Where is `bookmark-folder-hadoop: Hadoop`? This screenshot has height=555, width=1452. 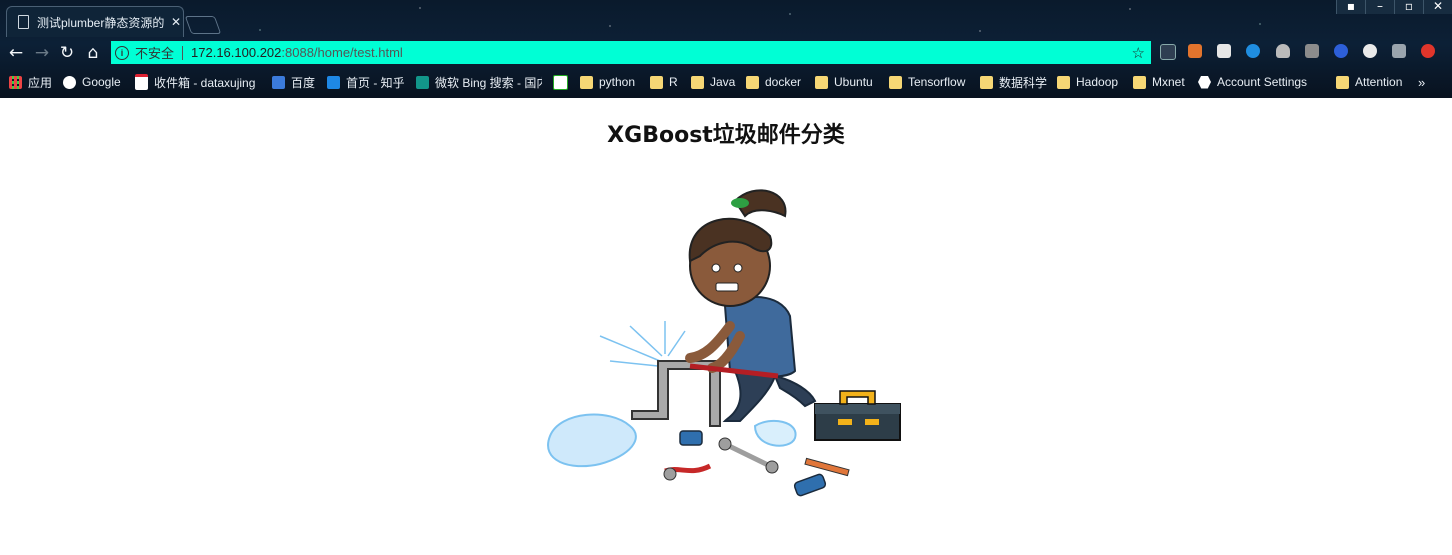 bookmark-folder-hadoop: Hadoop is located at coordinates (1087, 82).